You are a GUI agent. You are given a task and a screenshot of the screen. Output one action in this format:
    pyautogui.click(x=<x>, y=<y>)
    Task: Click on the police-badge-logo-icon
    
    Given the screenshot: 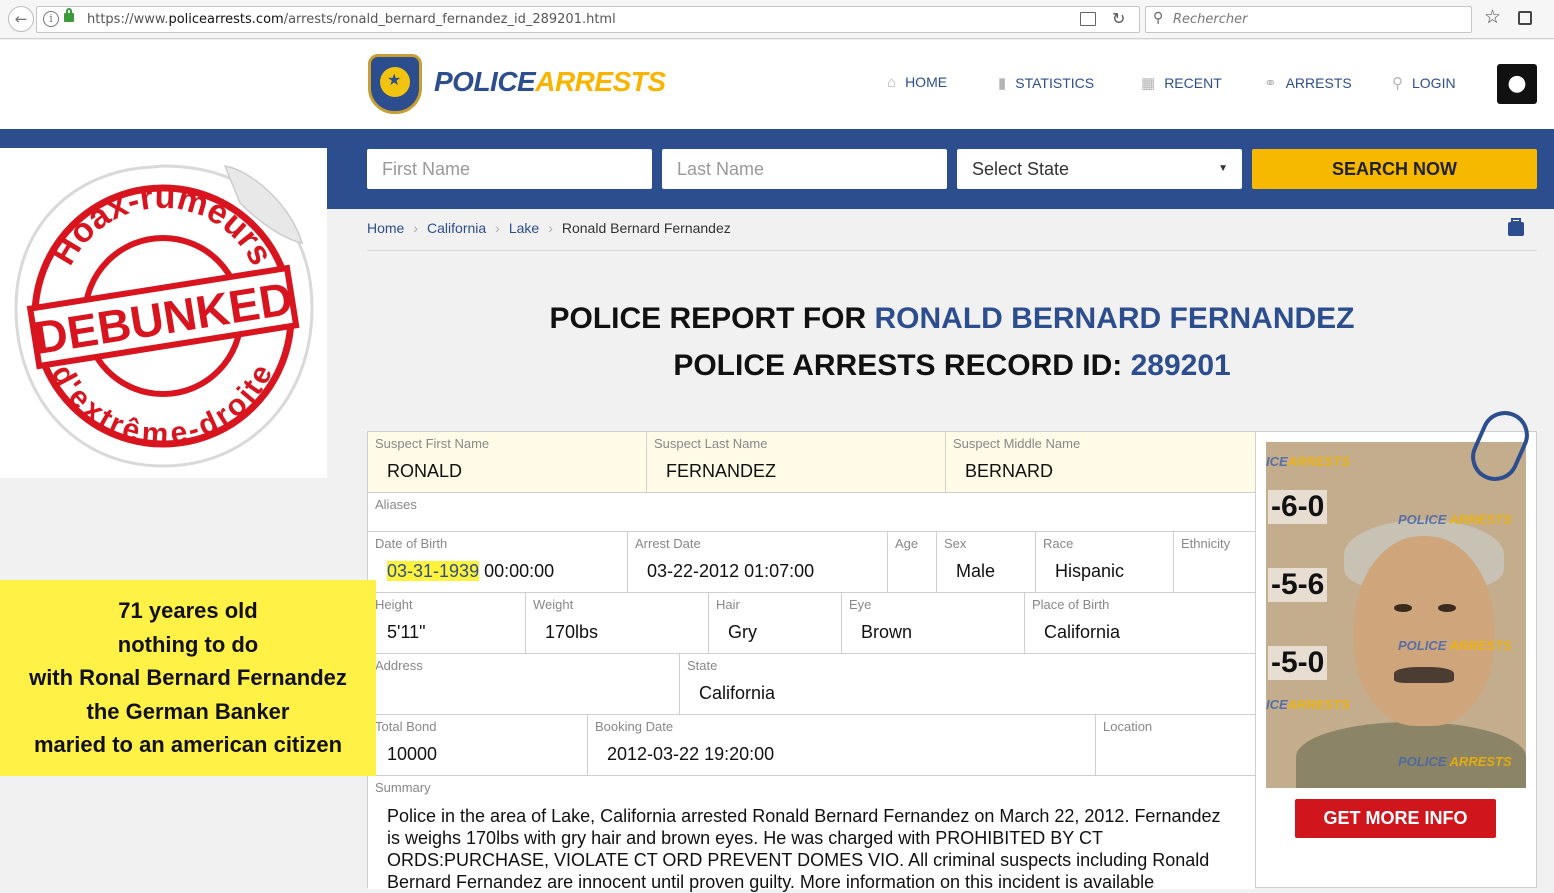 What is the action you would take?
    pyautogui.click(x=395, y=84)
    